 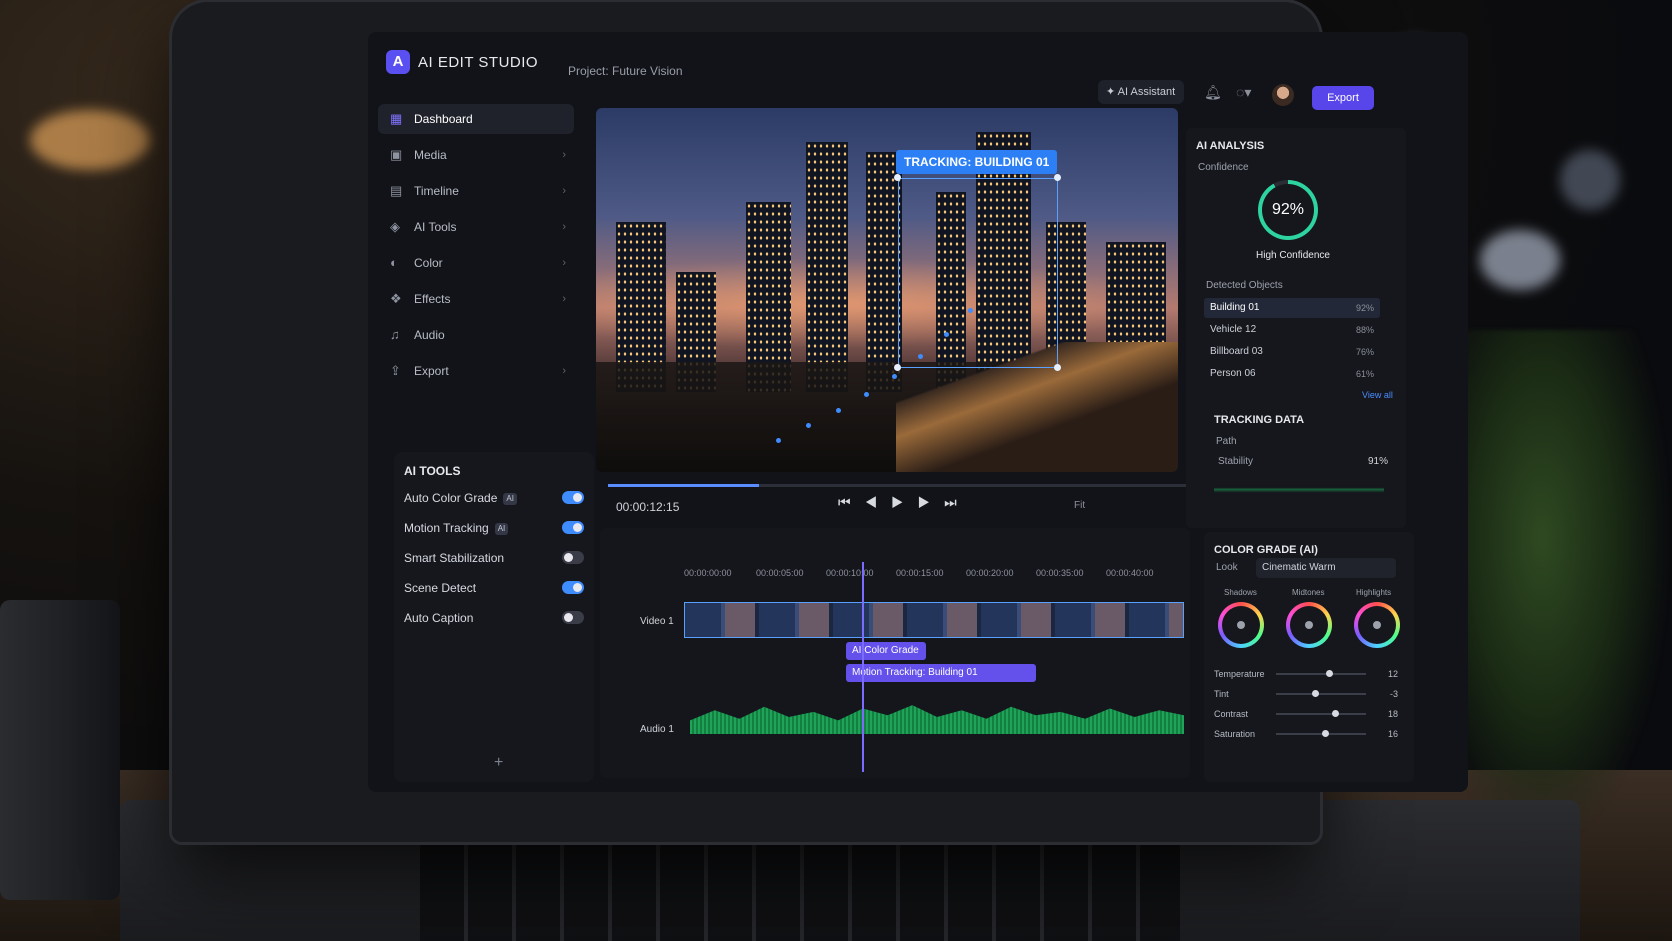 I want to click on skip-forward-icon: ⏭, so click(x=957, y=502).